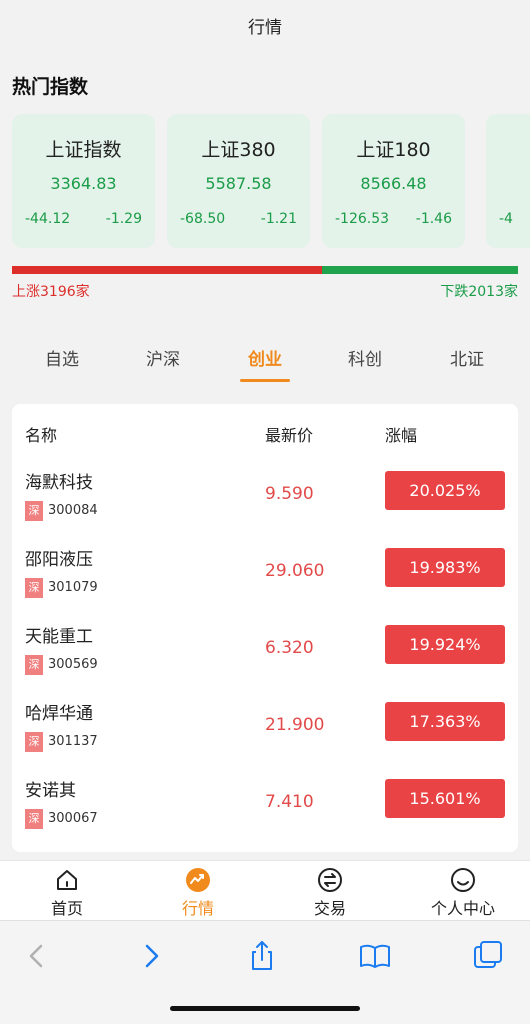 The image size is (530, 1024). I want to click on index-card-sse-composite: 上证指数 3364.83 -44.12 -1.29, so click(83, 181).